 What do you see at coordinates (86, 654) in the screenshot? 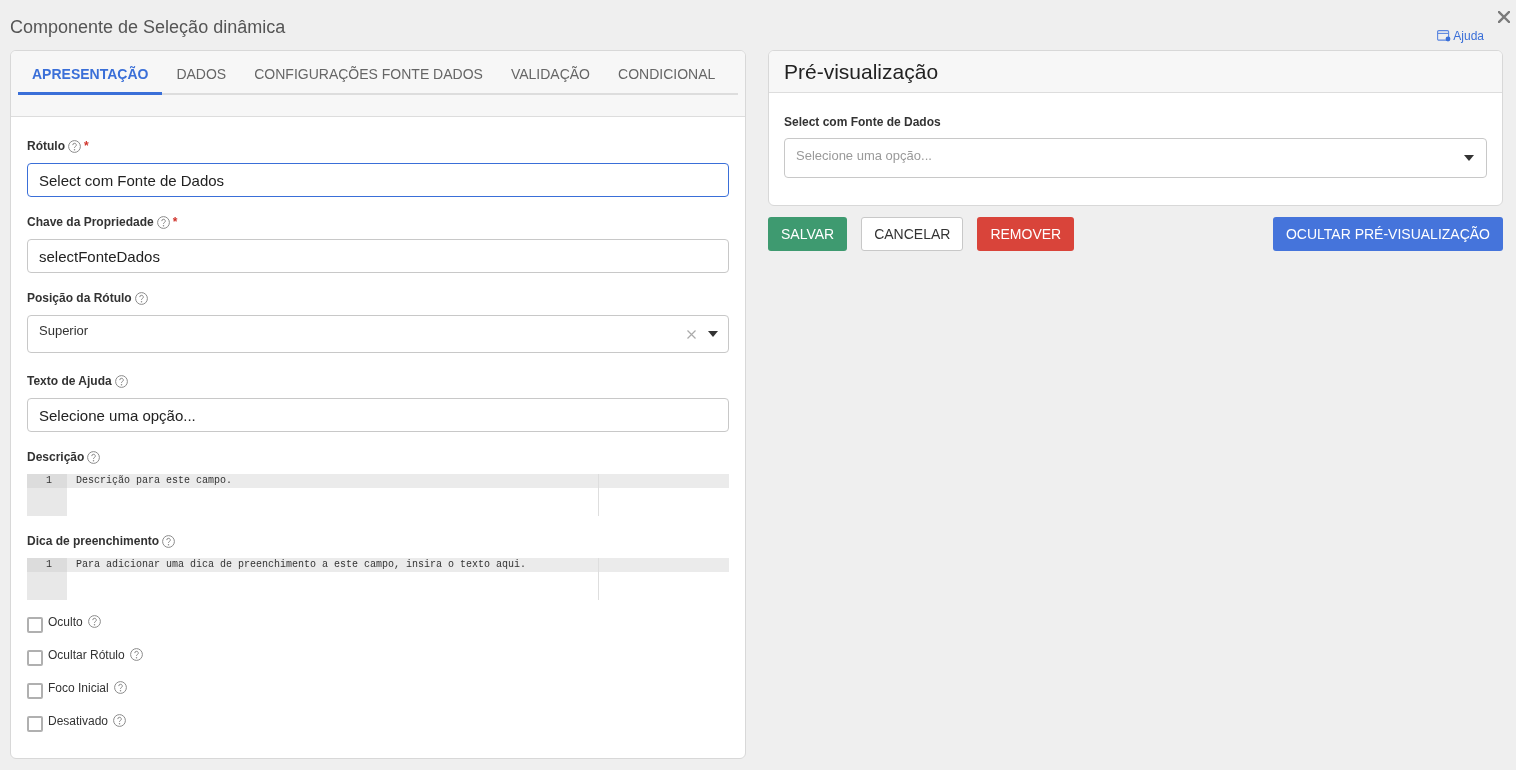
I see `checkbox-label: Ocultar Rótulo` at bounding box center [86, 654].